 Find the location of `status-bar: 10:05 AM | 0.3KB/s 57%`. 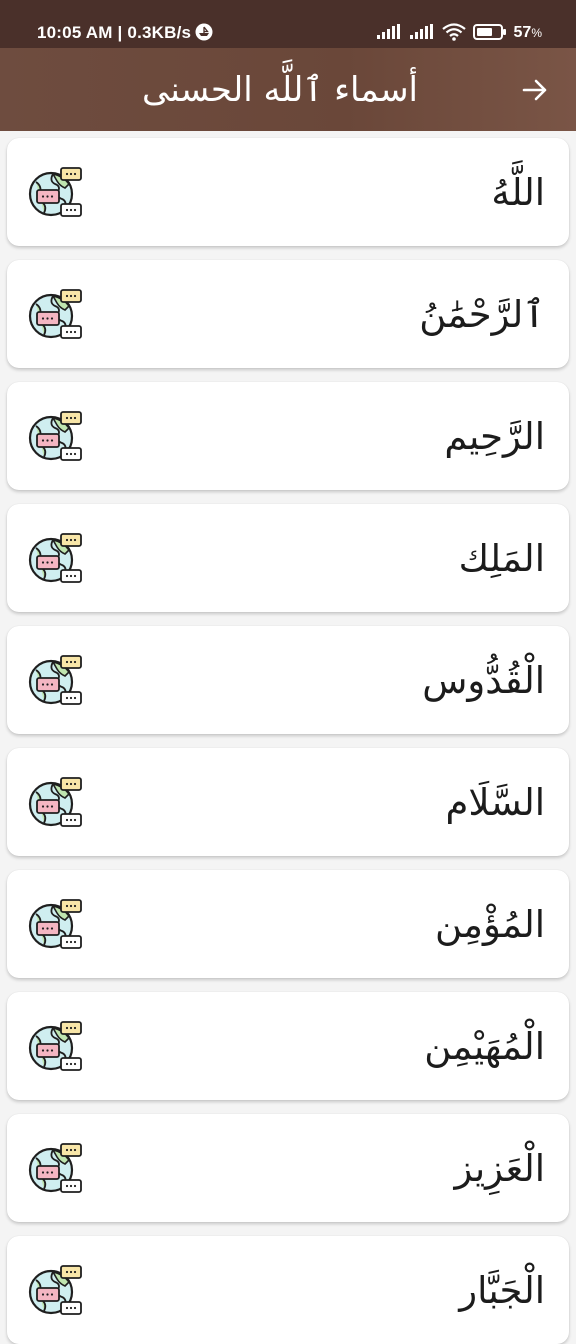

status-bar: 10:05 AM | 0.3KB/s 57% is located at coordinates (288, 24).